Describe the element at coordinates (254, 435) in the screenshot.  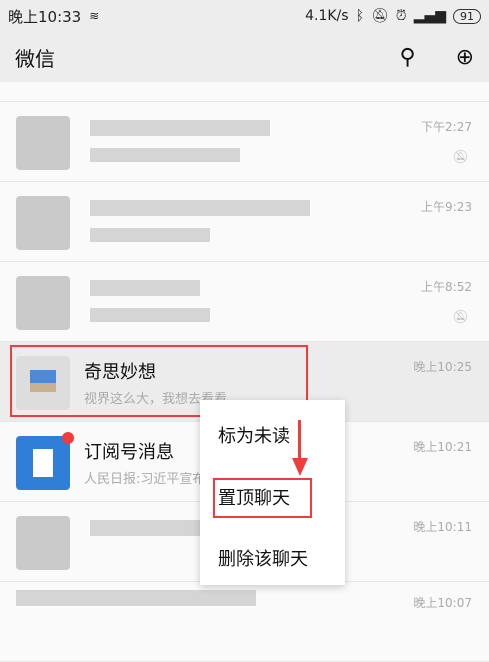
I see `menu-mark-unread: 标为未读` at that location.